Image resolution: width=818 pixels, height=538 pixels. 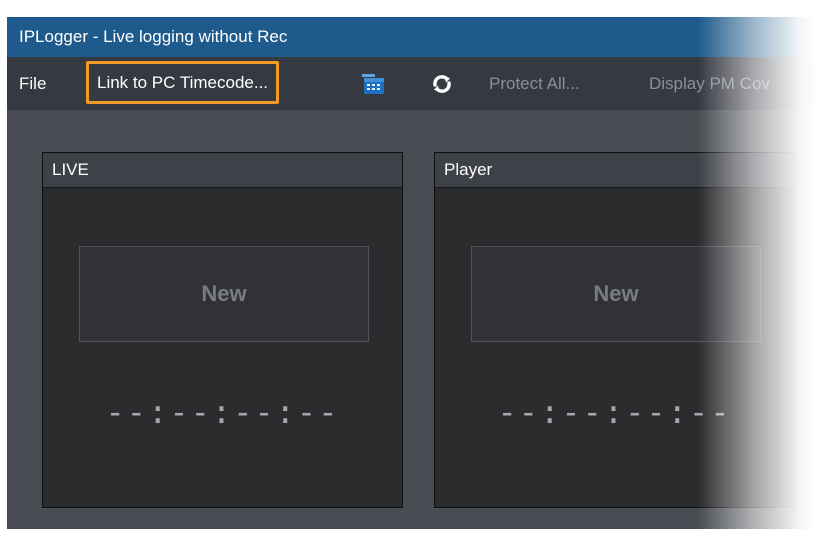 I want to click on sync-icon, so click(x=442, y=83).